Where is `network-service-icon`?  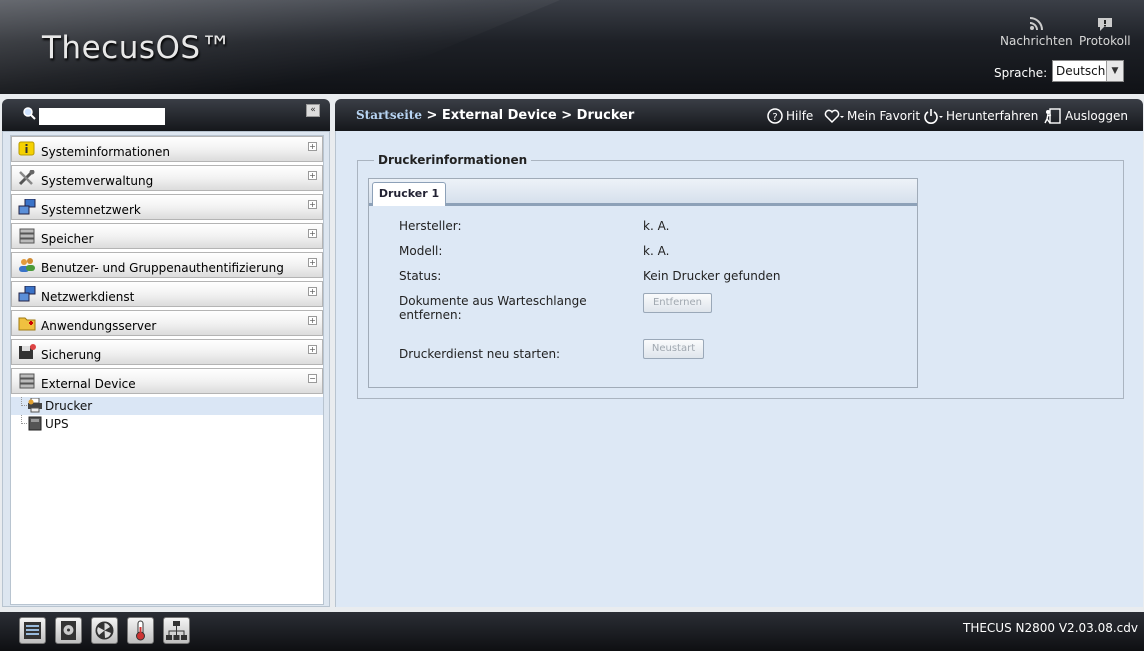
network-service-icon is located at coordinates (27, 293).